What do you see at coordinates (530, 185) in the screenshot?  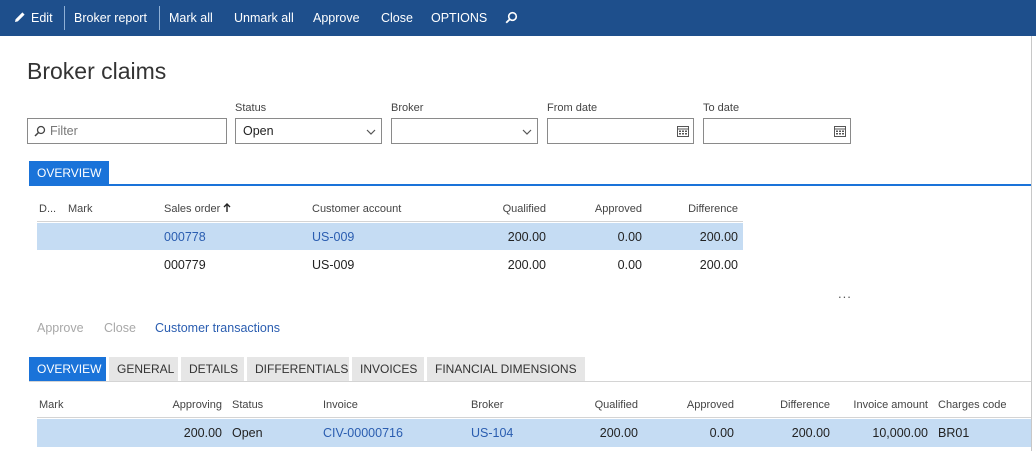 I see `tab-underline` at bounding box center [530, 185].